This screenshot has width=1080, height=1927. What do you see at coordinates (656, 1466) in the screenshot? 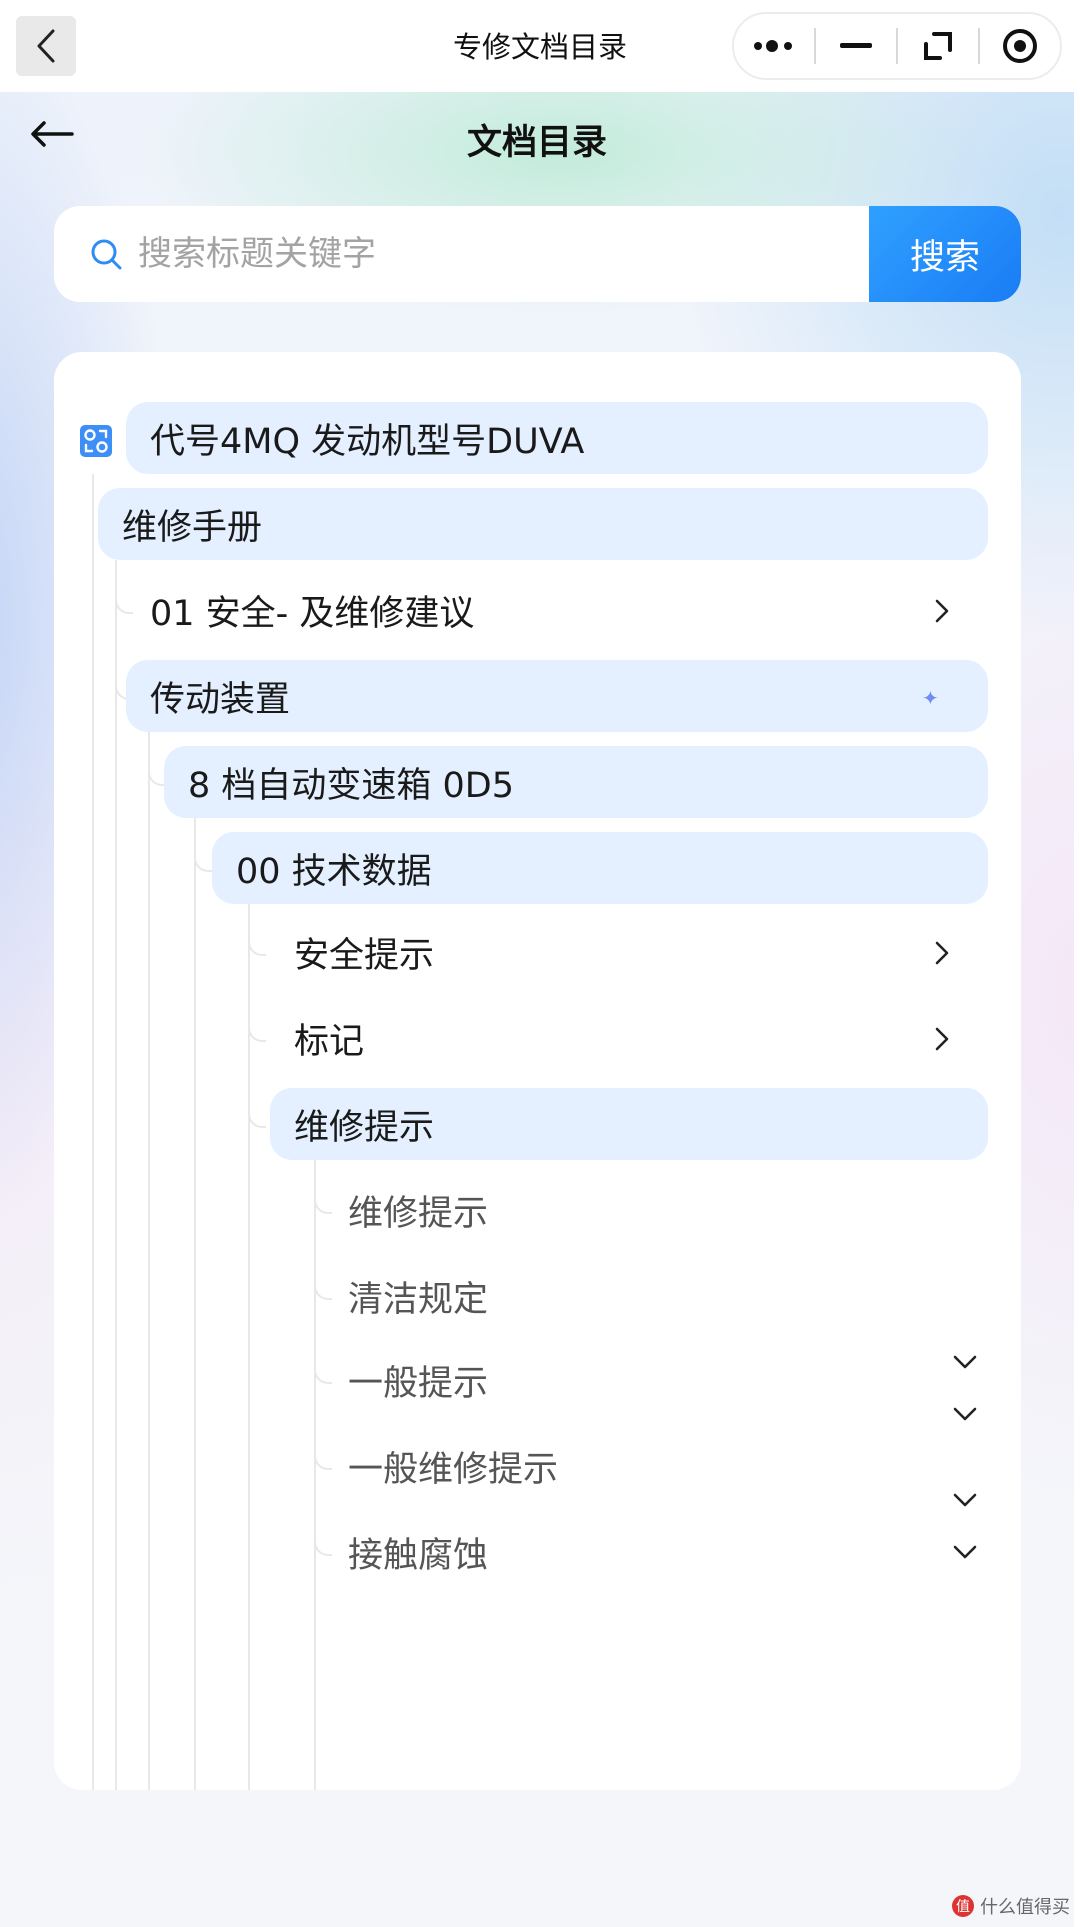
I see `tree-leaf-general-repair-notes: 一般维修提示` at bounding box center [656, 1466].